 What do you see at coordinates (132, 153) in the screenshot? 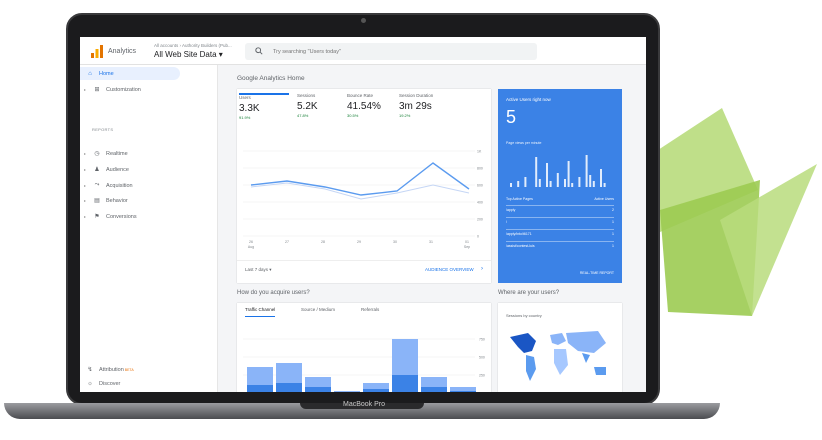
I see `sidebar-item-realtime: ▸ ◷ Realtime` at bounding box center [132, 153].